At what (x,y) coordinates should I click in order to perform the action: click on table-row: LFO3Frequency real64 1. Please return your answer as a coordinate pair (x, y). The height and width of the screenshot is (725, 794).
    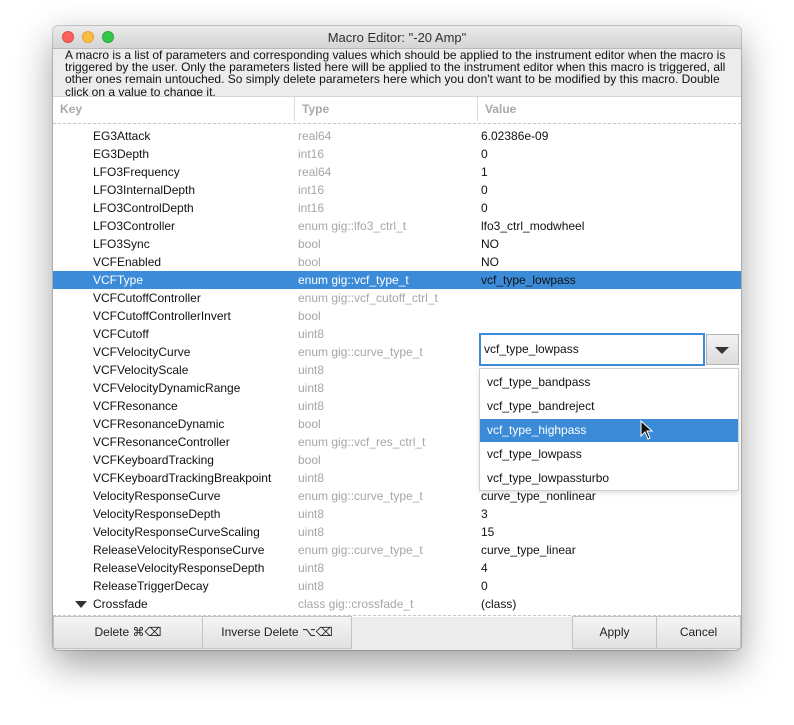
    Looking at the image, I should click on (397, 172).